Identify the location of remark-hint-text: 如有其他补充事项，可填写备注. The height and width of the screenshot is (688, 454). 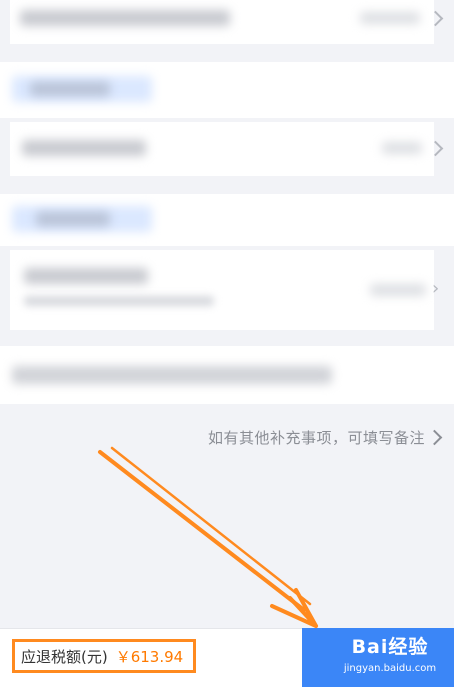
(316, 437).